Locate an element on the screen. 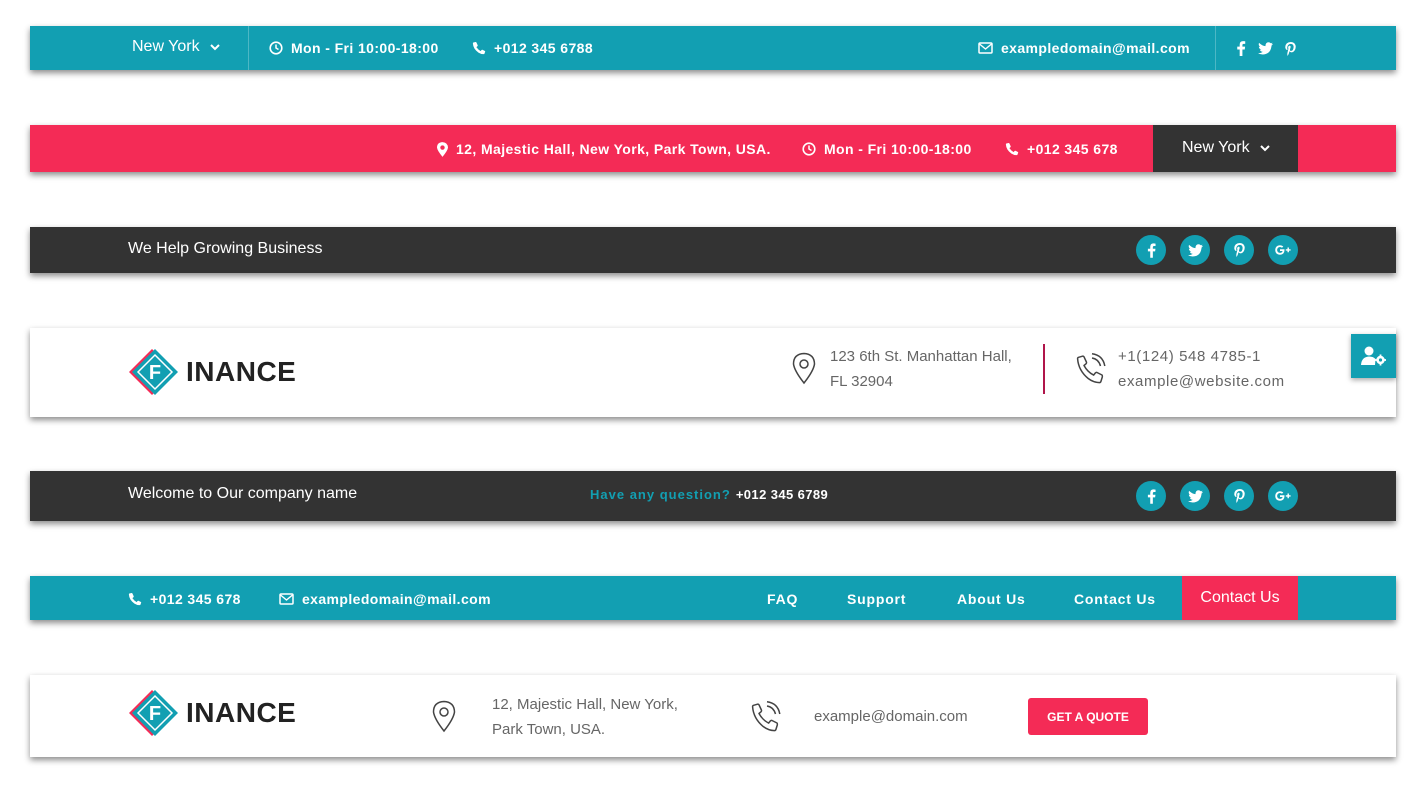 The width and height of the screenshot is (1425, 785). phone-text: +012 345 6788 is located at coordinates (544, 48).